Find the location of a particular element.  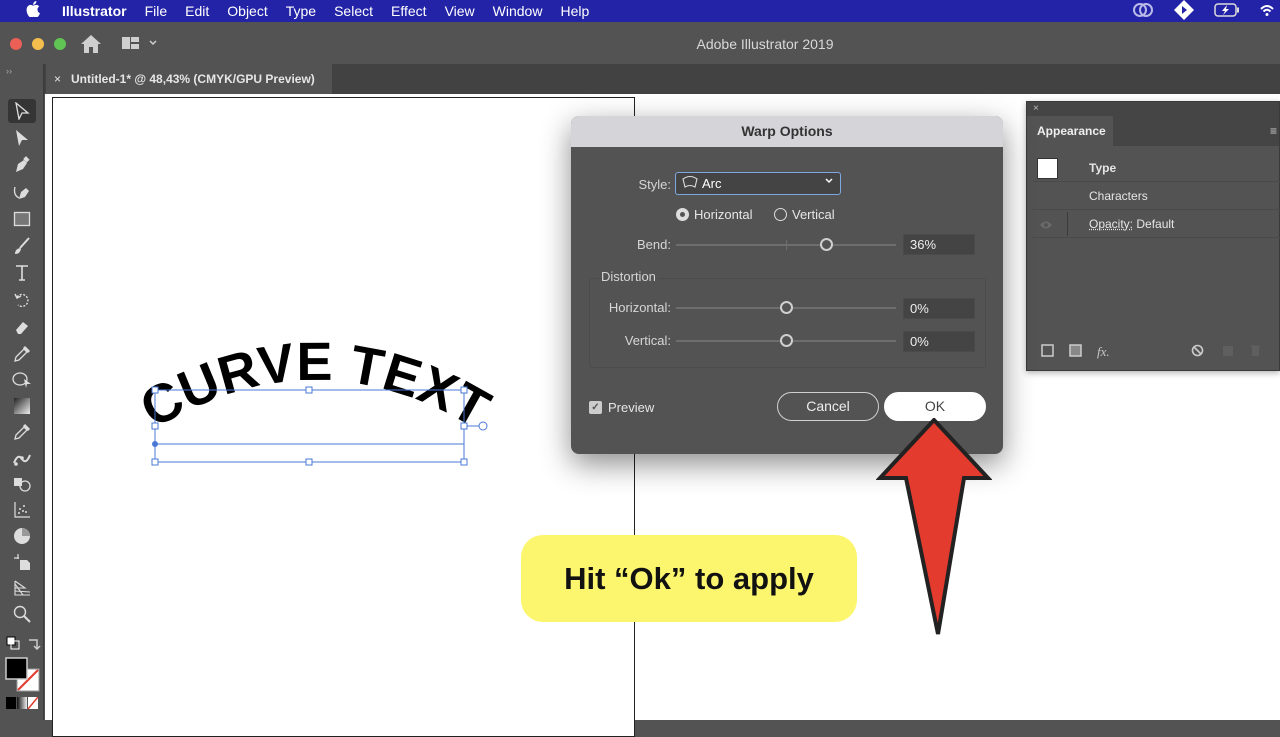

bend-input: 36% is located at coordinates (939, 244).